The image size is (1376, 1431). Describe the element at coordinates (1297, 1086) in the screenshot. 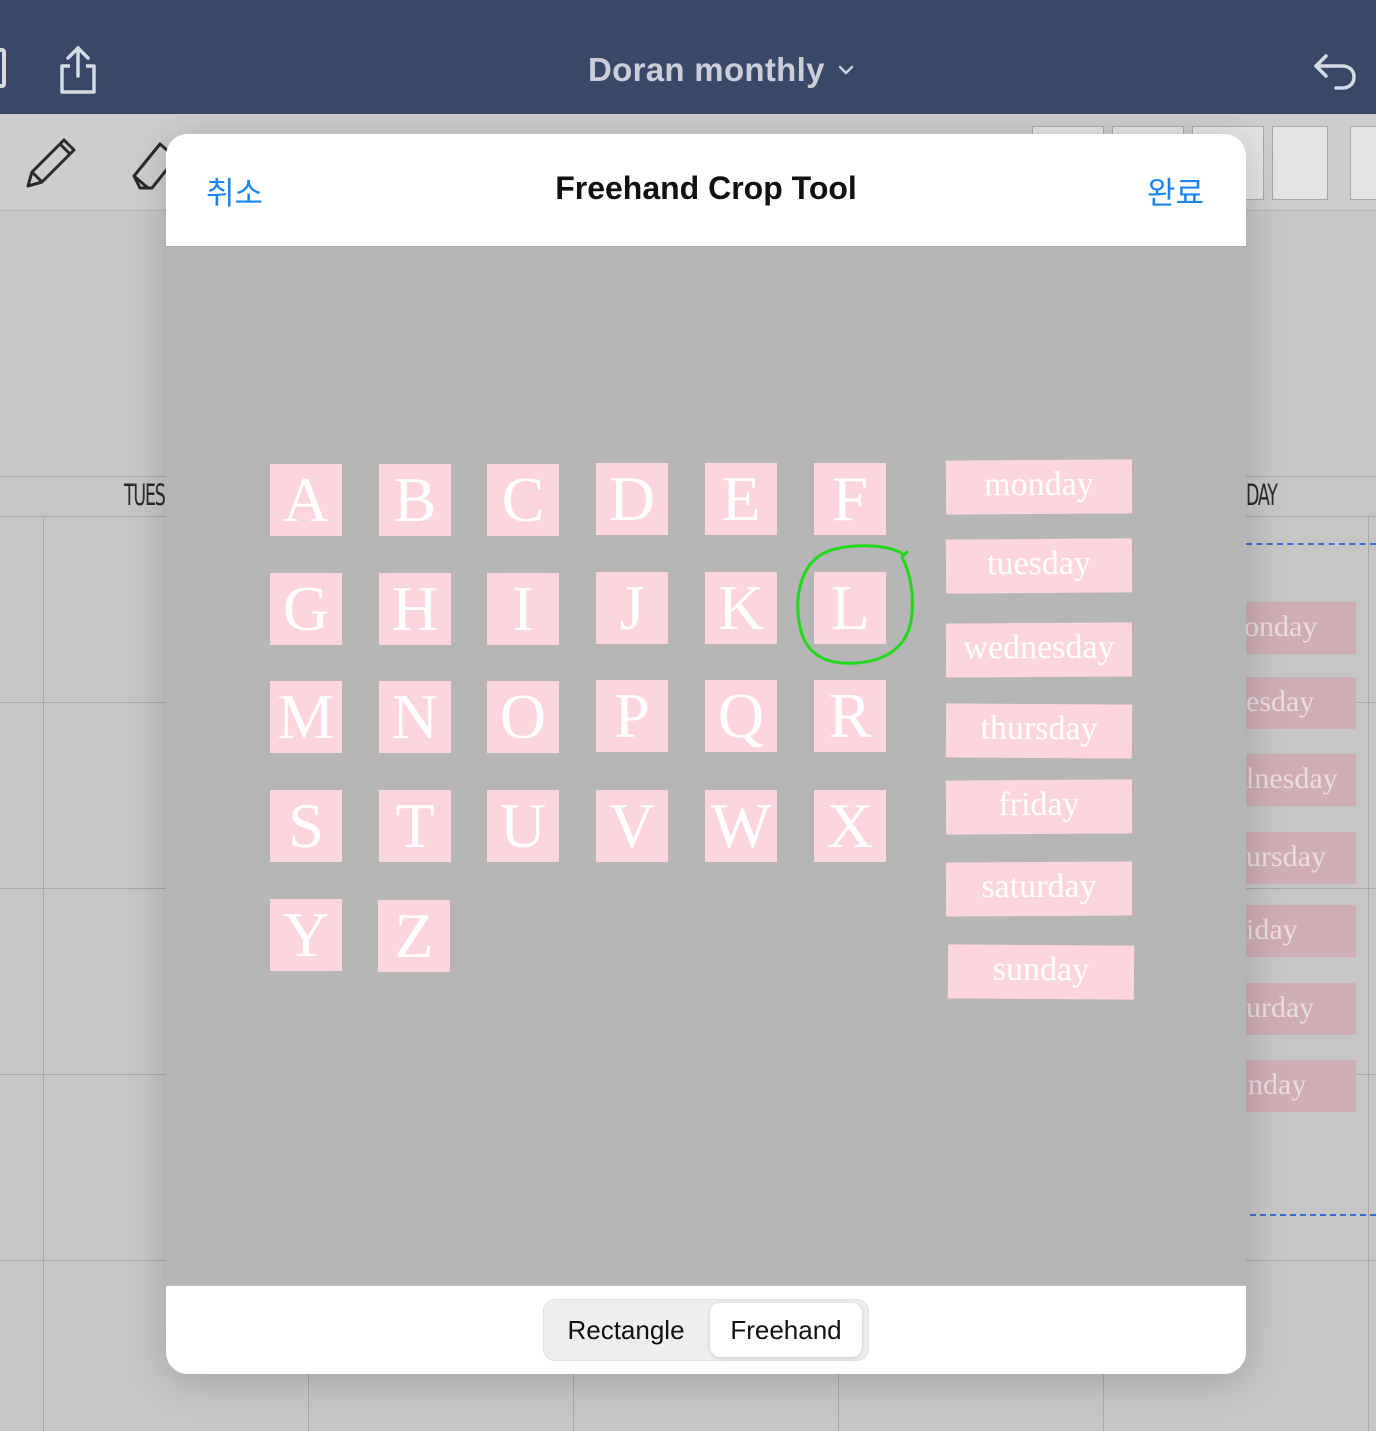

I see `background-sticker: nday` at that location.